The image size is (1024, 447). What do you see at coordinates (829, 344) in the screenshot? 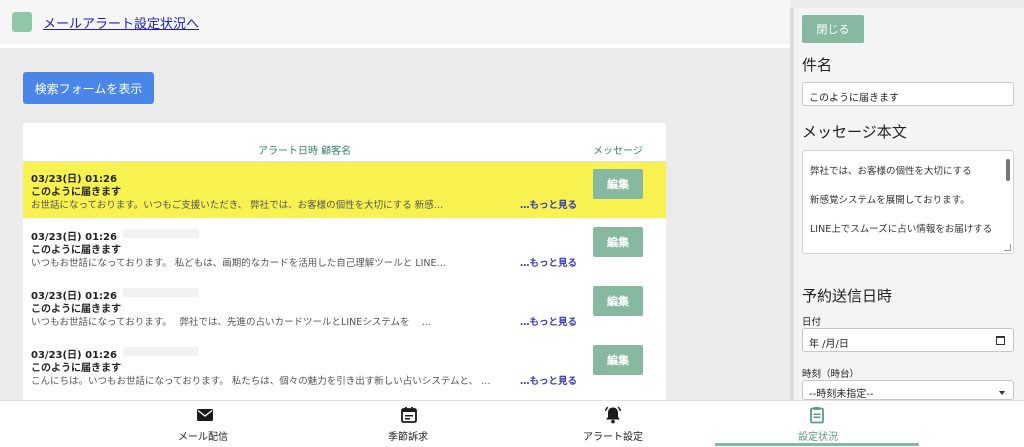
I see `date-input-value: 年 /月/日` at bounding box center [829, 344].